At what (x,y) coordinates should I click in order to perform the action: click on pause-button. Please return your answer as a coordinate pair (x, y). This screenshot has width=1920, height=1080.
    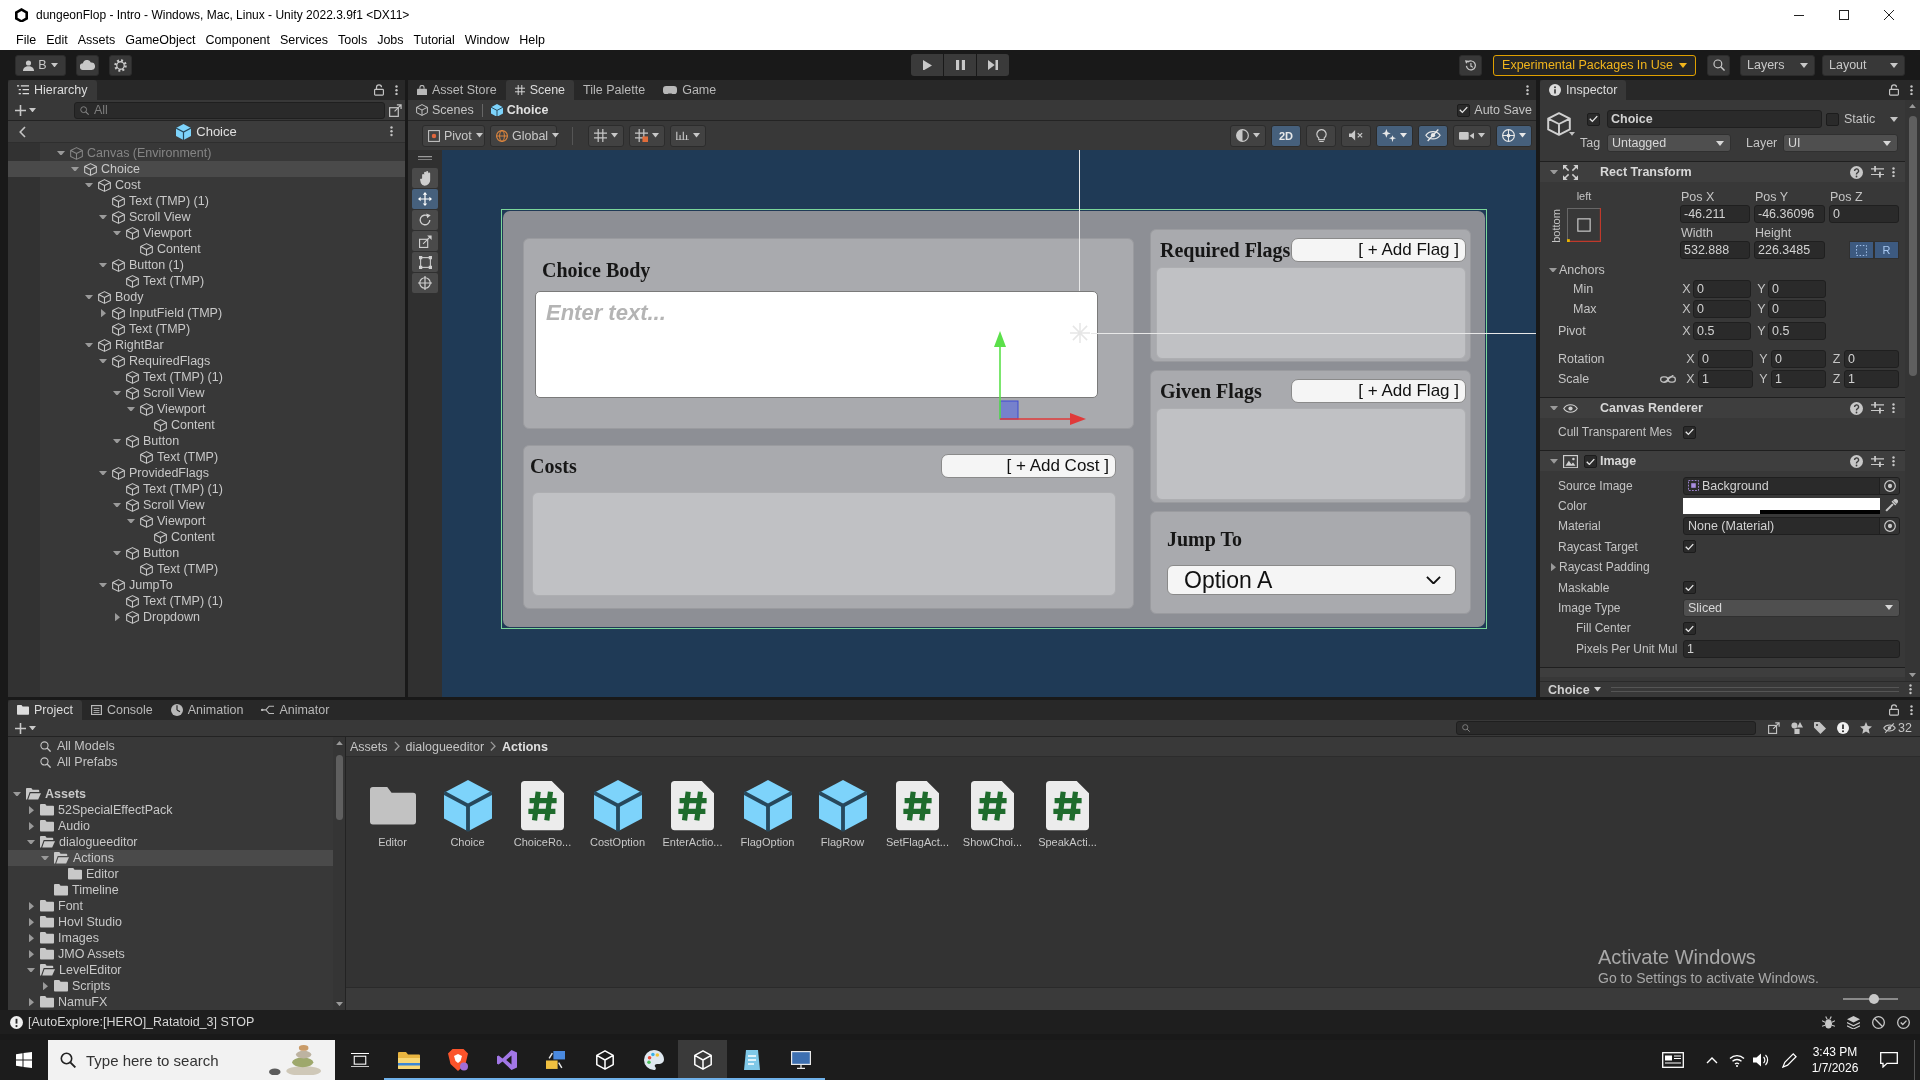
    Looking at the image, I should click on (960, 65).